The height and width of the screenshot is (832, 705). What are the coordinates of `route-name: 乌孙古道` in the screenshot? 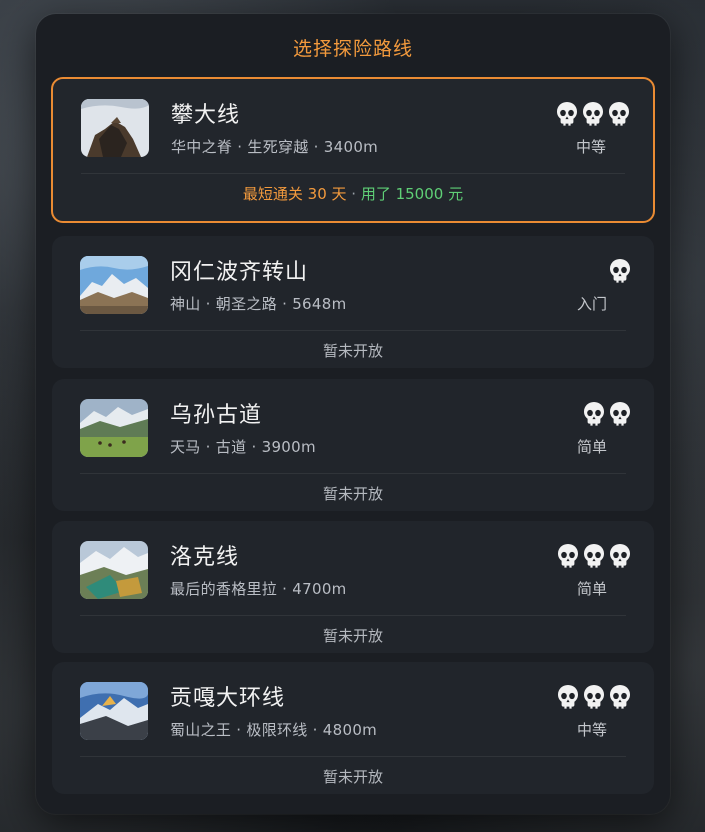 It's located at (216, 415).